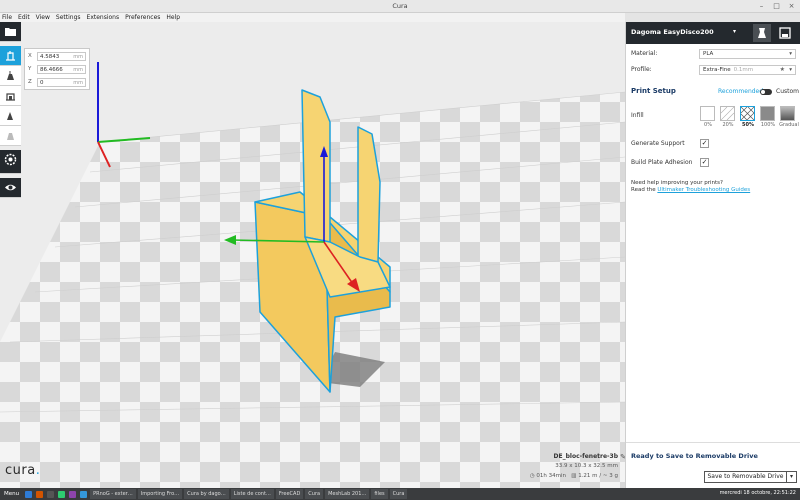 The image size is (800, 500). Describe the element at coordinates (61, 56) in the screenshot. I see `x-input: 4.5843 mm` at that location.